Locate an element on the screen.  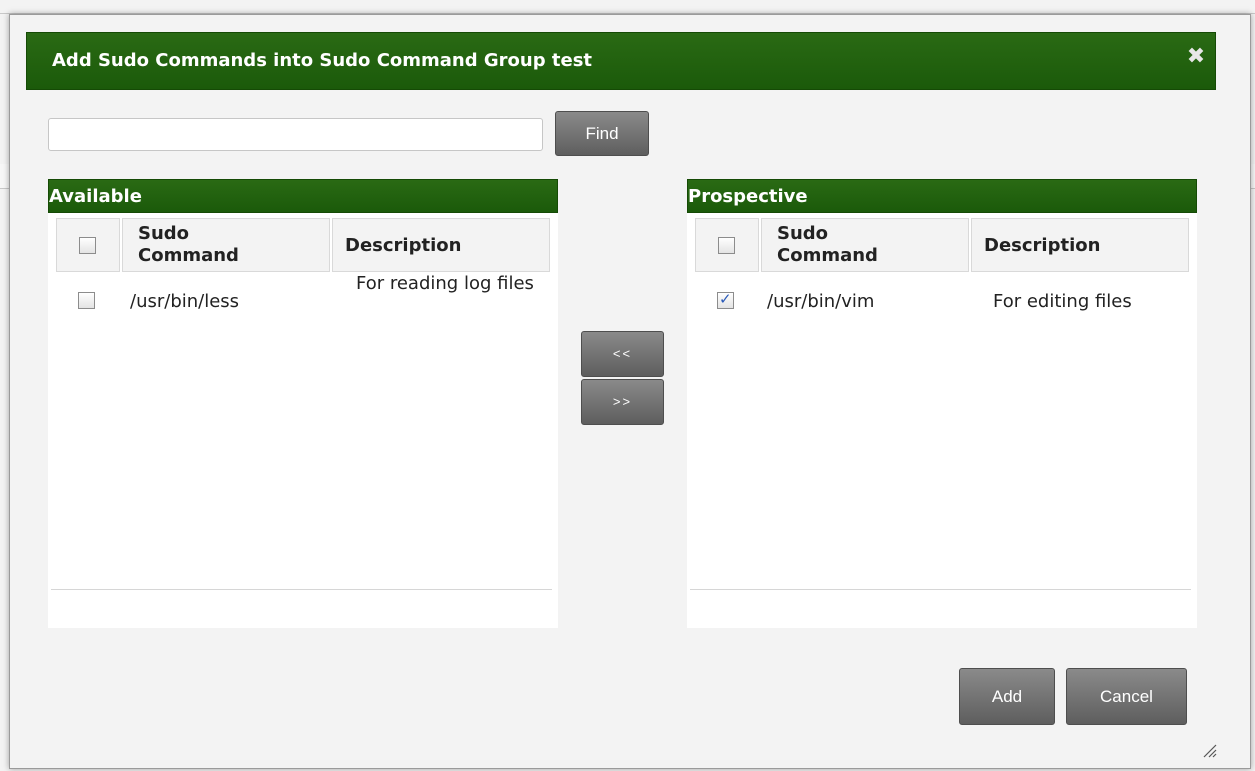
available-select-all-checkbox is located at coordinates (87, 245).